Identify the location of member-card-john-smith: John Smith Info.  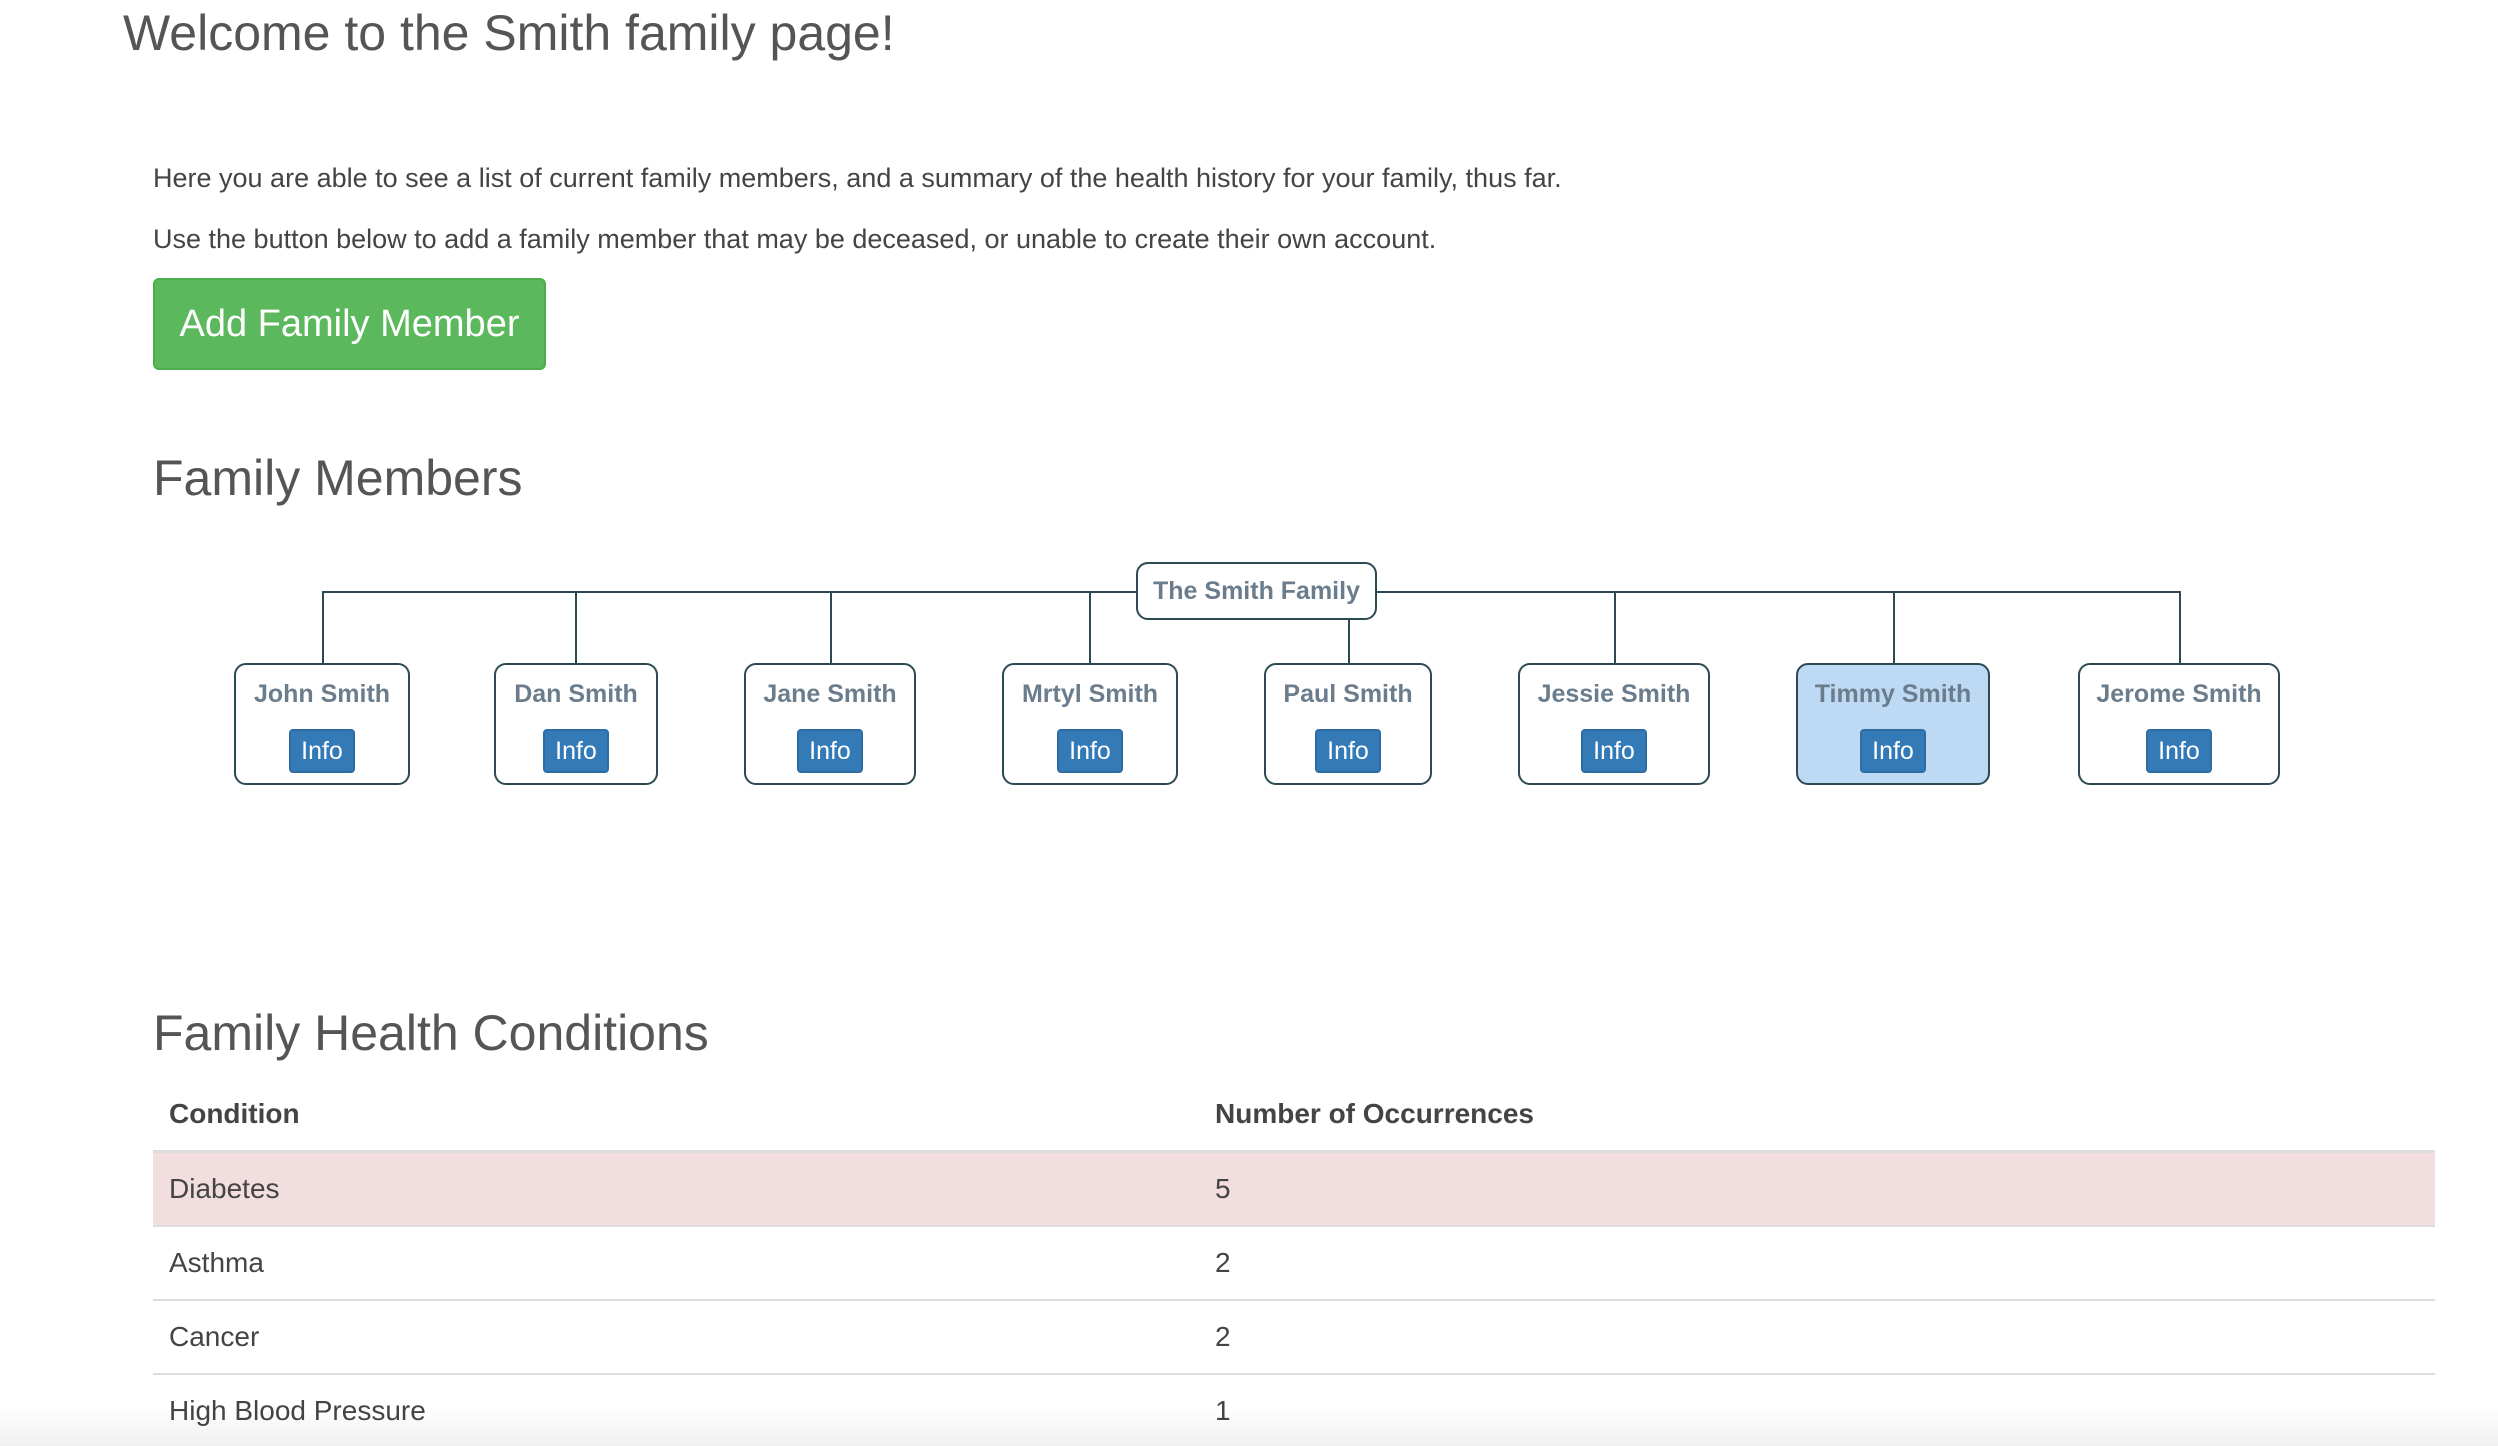
(322, 724).